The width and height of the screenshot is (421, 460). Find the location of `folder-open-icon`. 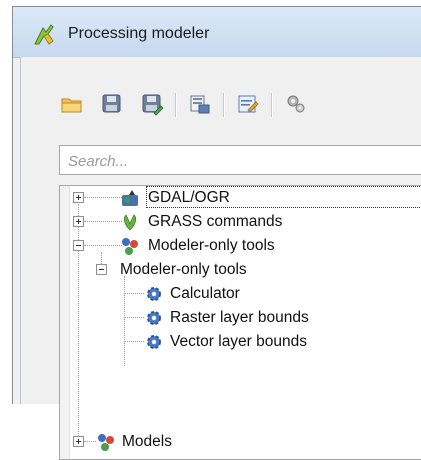

folder-open-icon is located at coordinates (71, 105).